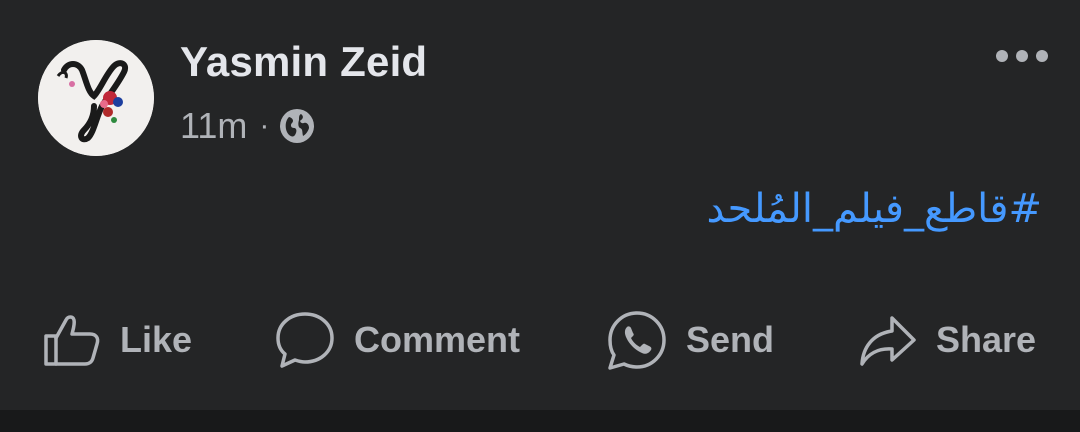 Image resolution: width=1080 pixels, height=432 pixels. I want to click on like-button: Like, so click(117, 340).